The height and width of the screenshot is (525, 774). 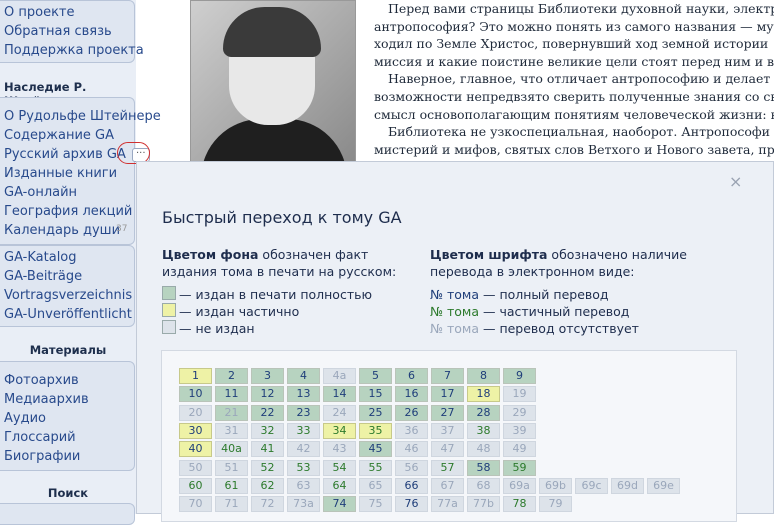 I want to click on ga-volume-cell: 34, so click(x=339, y=430).